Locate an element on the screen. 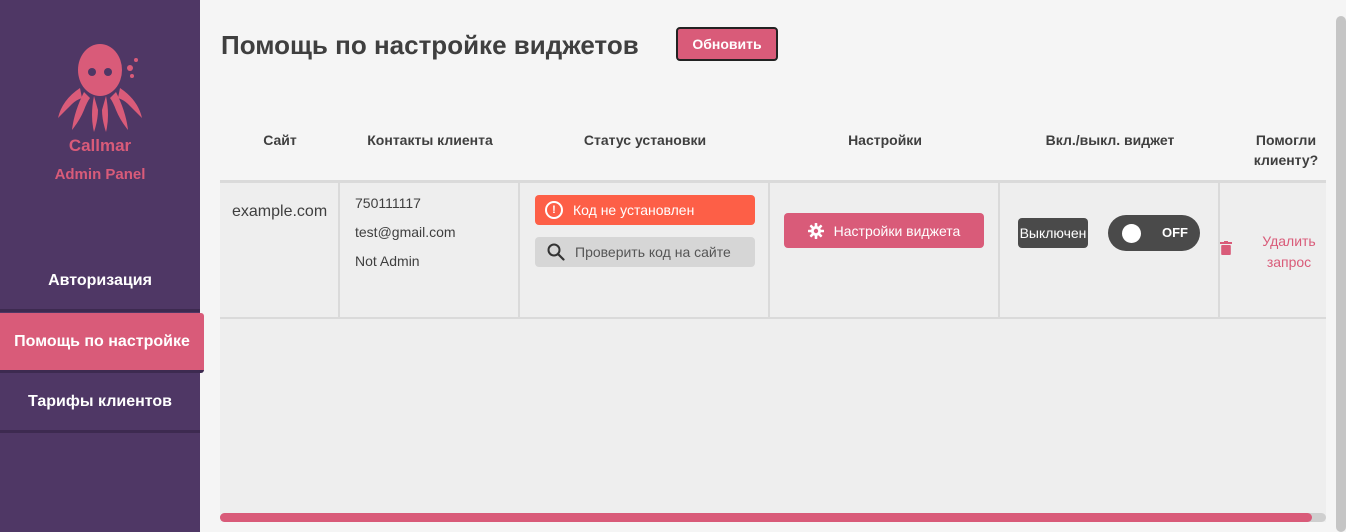  toggle-knob is located at coordinates (1131, 233).